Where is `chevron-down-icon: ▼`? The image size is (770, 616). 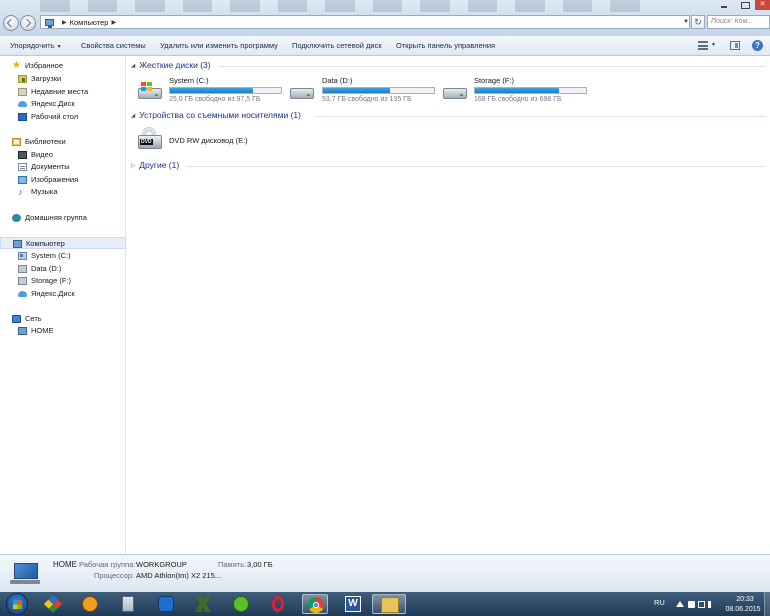 chevron-down-icon: ▼ is located at coordinates (713, 45).